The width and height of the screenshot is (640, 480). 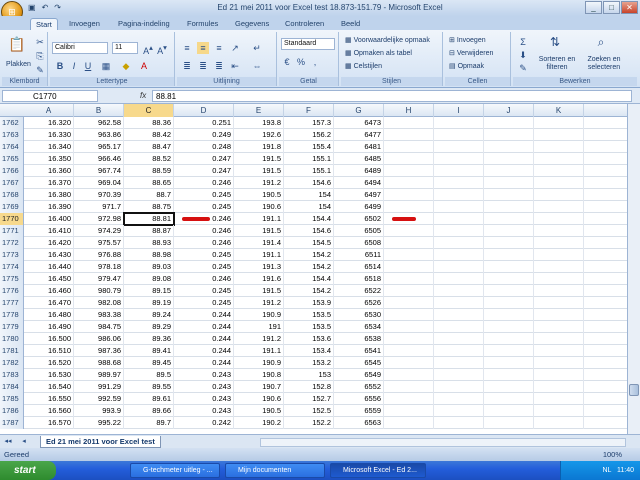 What do you see at coordinates (309, 123) in the screenshot?
I see `cell-f: 157.3` at bounding box center [309, 123].